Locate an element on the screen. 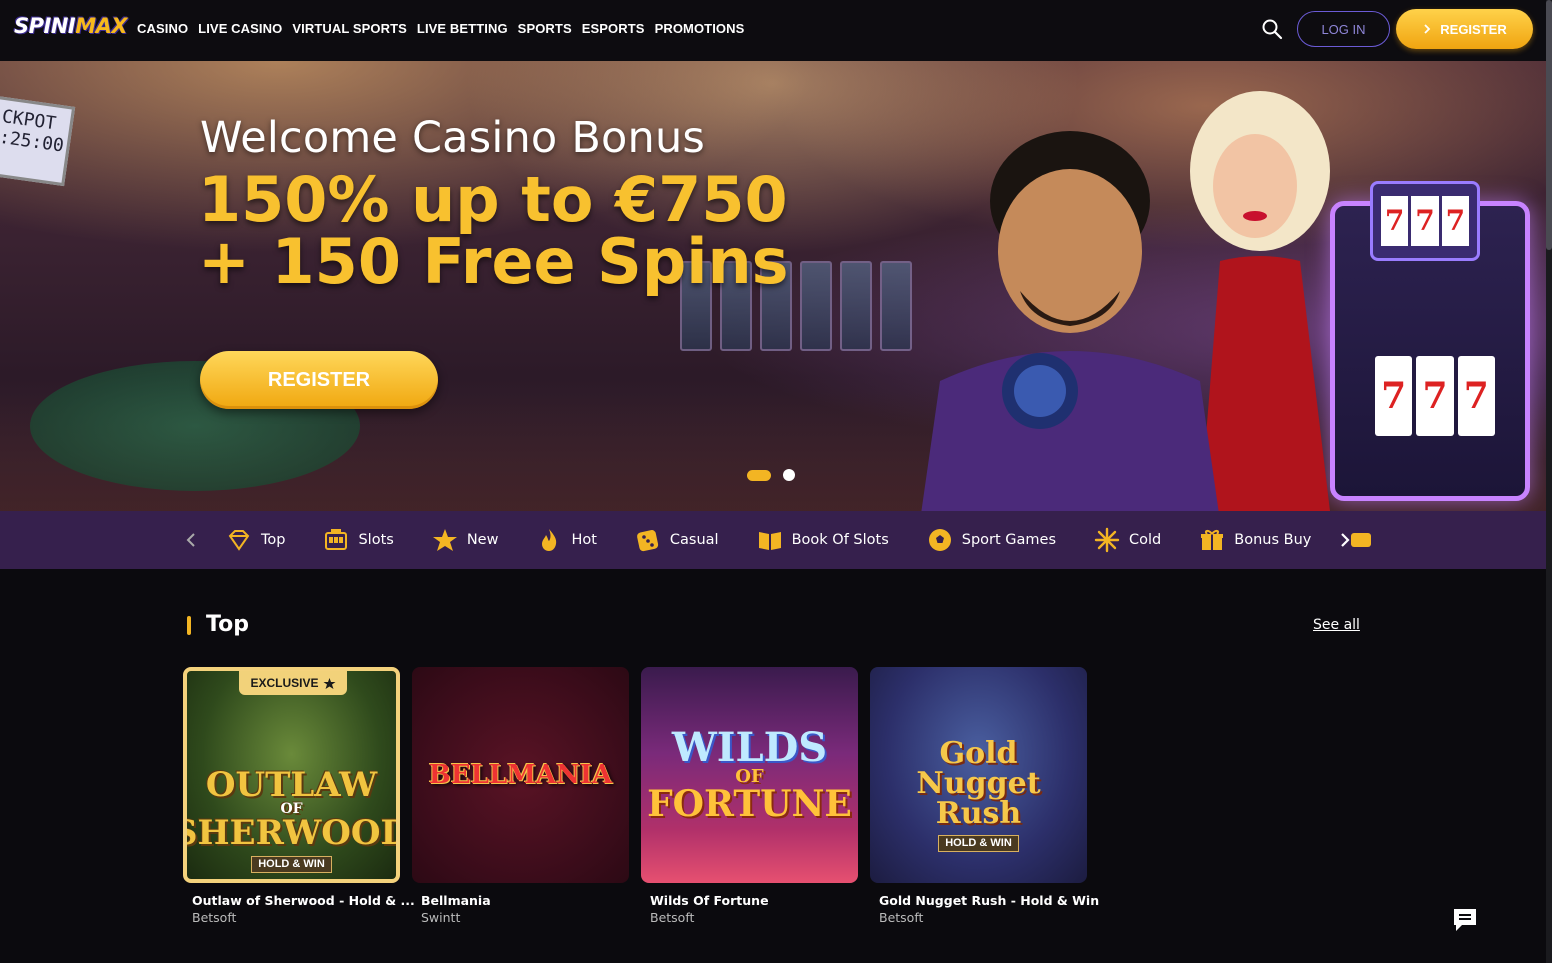 Image resolution: width=1552 pixels, height=963 pixels. register-button-header: REGISTER is located at coordinates (1464, 29).